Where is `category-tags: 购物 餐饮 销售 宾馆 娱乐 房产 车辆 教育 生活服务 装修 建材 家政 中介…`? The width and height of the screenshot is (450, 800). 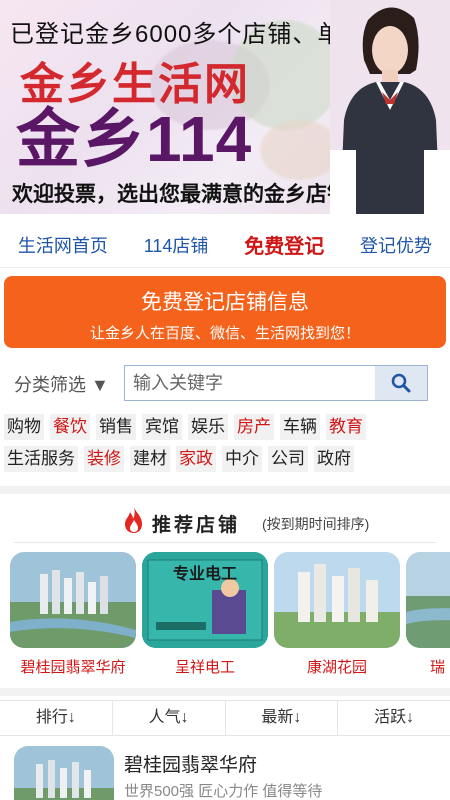 category-tags: 购物 餐饮 销售 宾馆 娱乐 房产 车辆 教育 生活服务 装修 建材 家政 中介… is located at coordinates (225, 446).